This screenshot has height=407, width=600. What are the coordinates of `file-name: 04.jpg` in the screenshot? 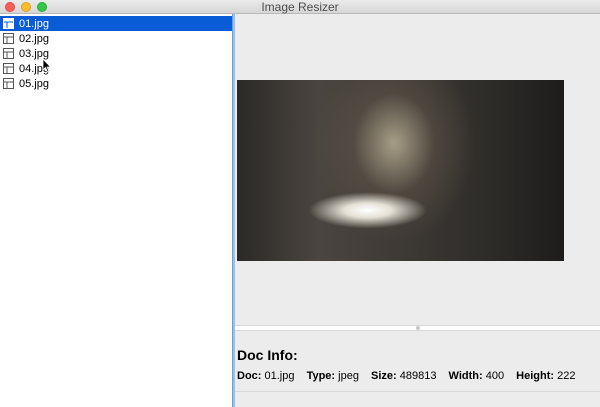 It's located at (34, 68).